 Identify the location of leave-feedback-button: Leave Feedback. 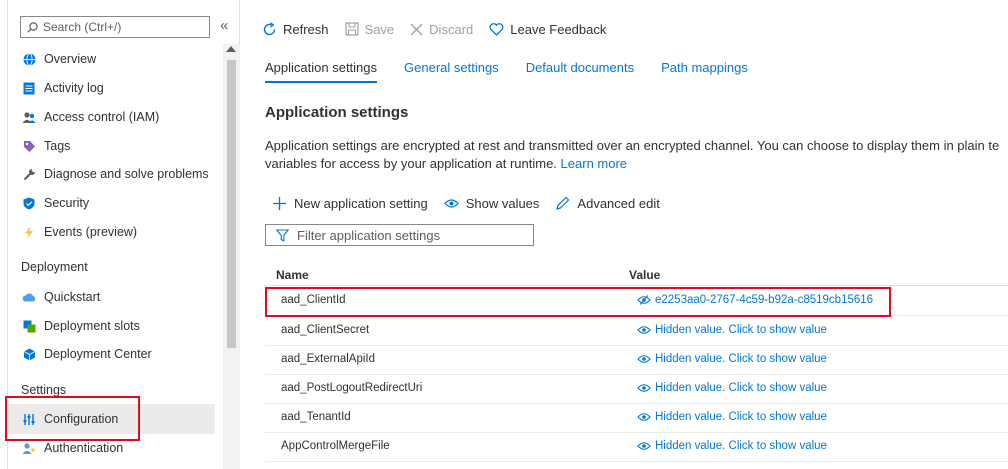
(547, 29).